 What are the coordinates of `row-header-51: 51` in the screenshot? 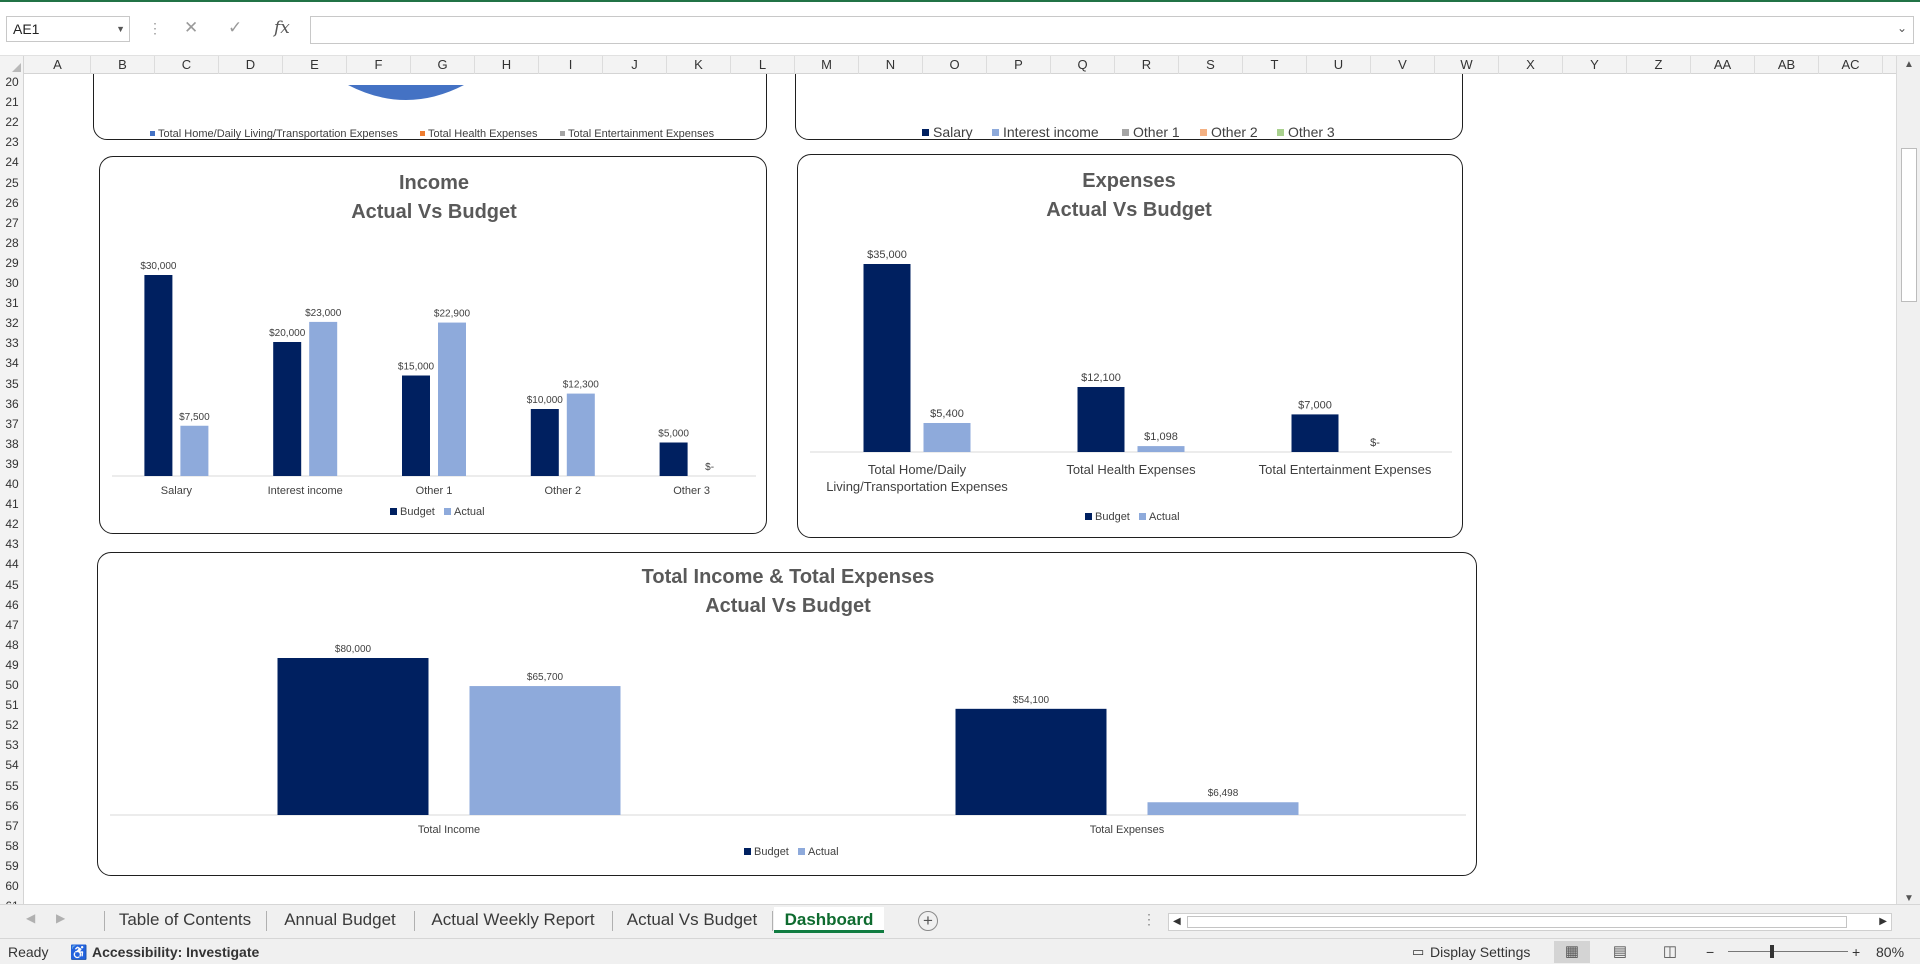 It's located at (11, 705).